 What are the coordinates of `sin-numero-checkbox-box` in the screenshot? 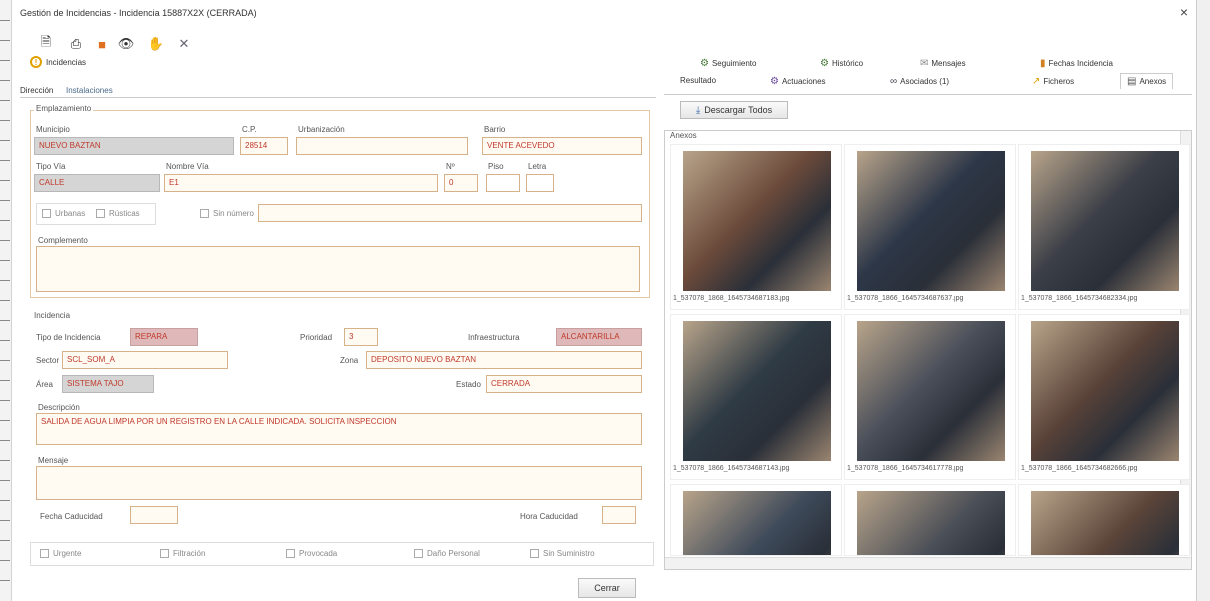 It's located at (204, 213).